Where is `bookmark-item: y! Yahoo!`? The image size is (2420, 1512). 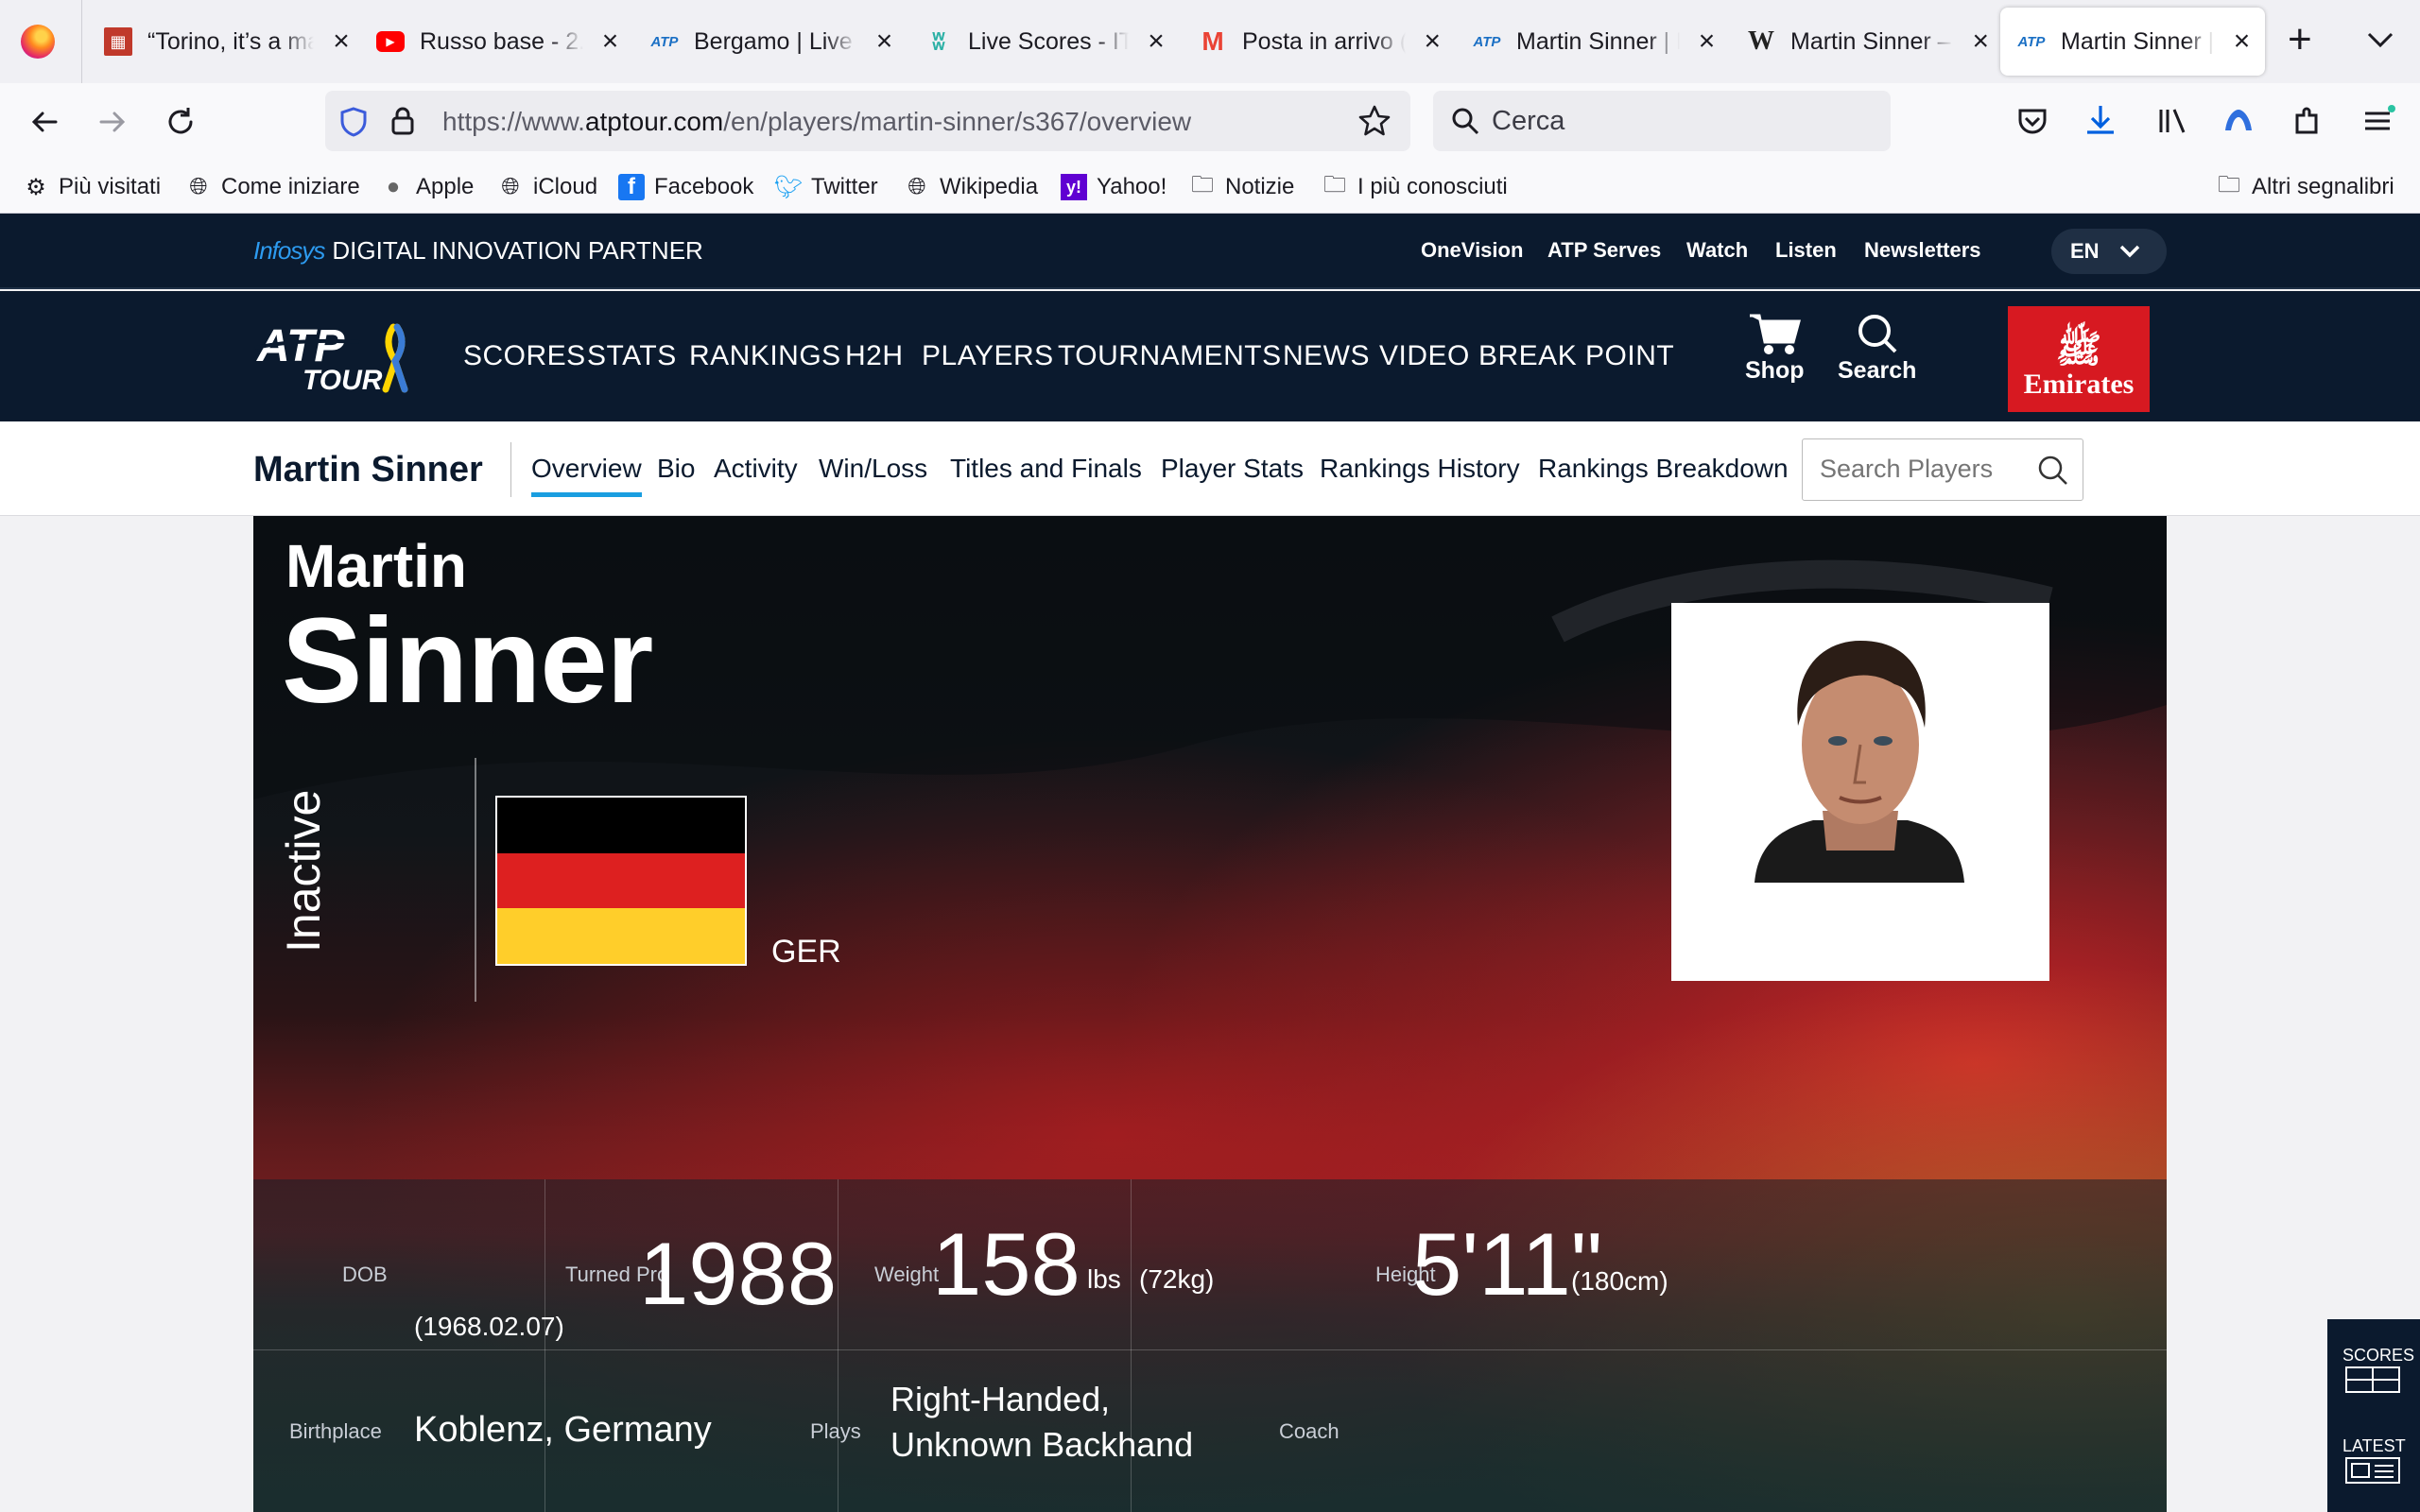
bookmark-item: y! Yahoo! is located at coordinates (1114, 187).